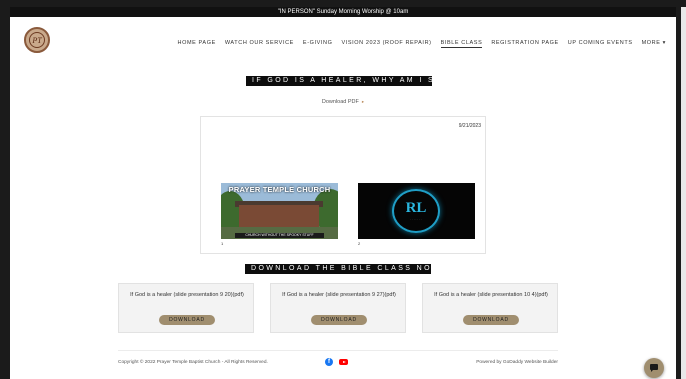 The width and height of the screenshot is (686, 379). What do you see at coordinates (363, 101) in the screenshot?
I see `arrow-right-icon: ▸` at bounding box center [363, 101].